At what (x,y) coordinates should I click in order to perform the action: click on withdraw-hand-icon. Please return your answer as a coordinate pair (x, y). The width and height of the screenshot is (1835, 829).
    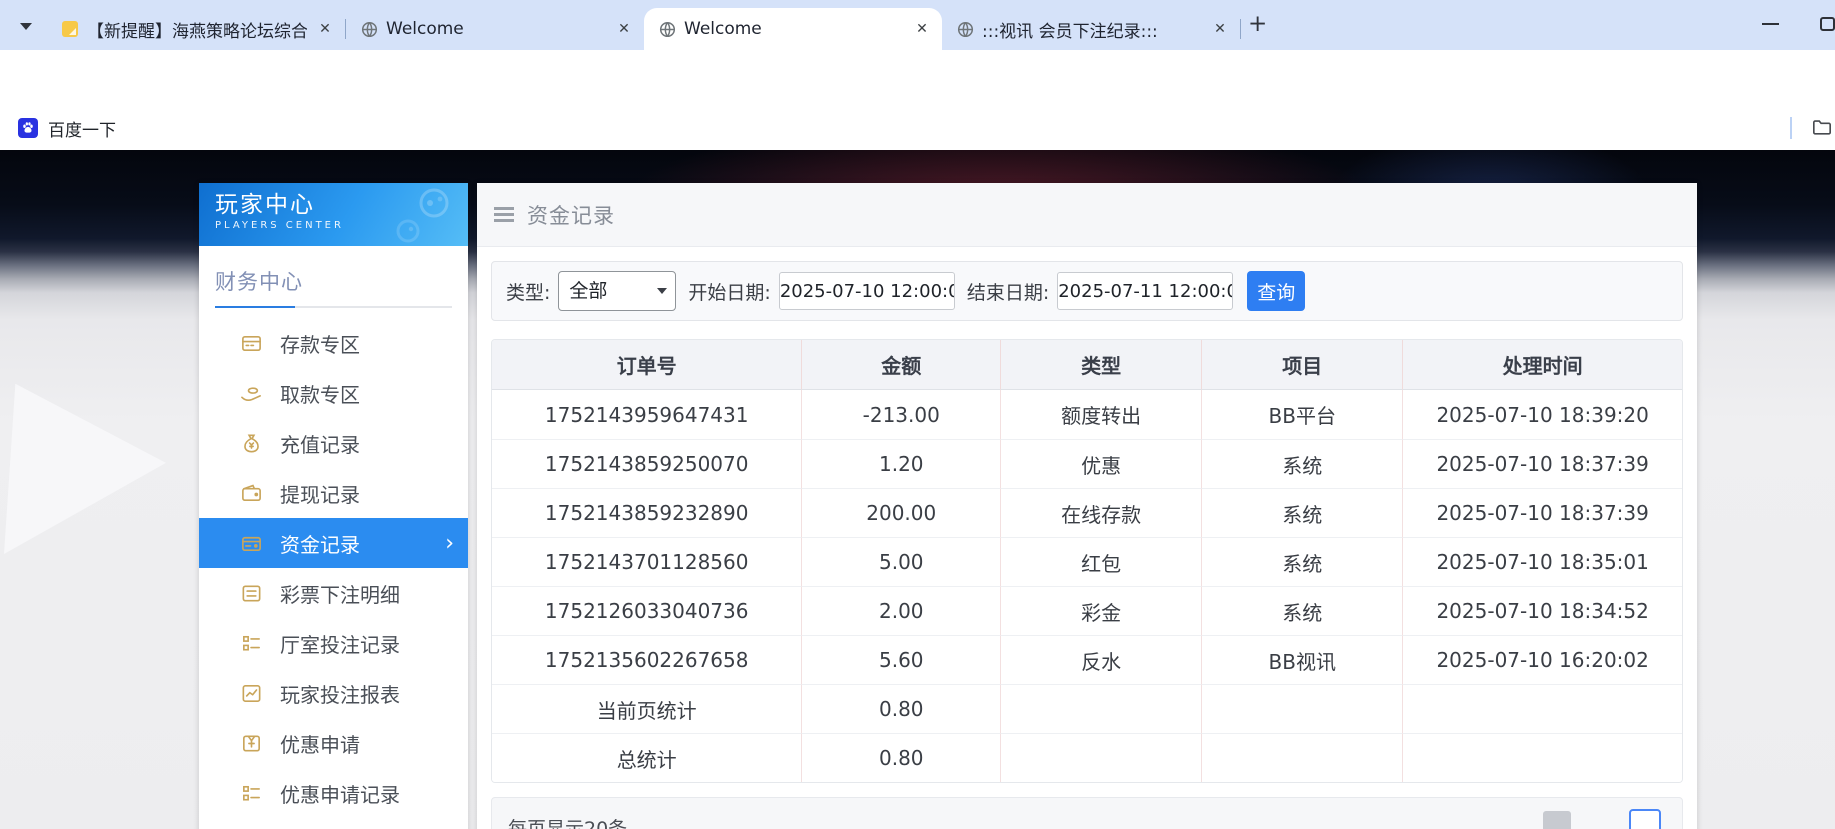
    Looking at the image, I should click on (251, 393).